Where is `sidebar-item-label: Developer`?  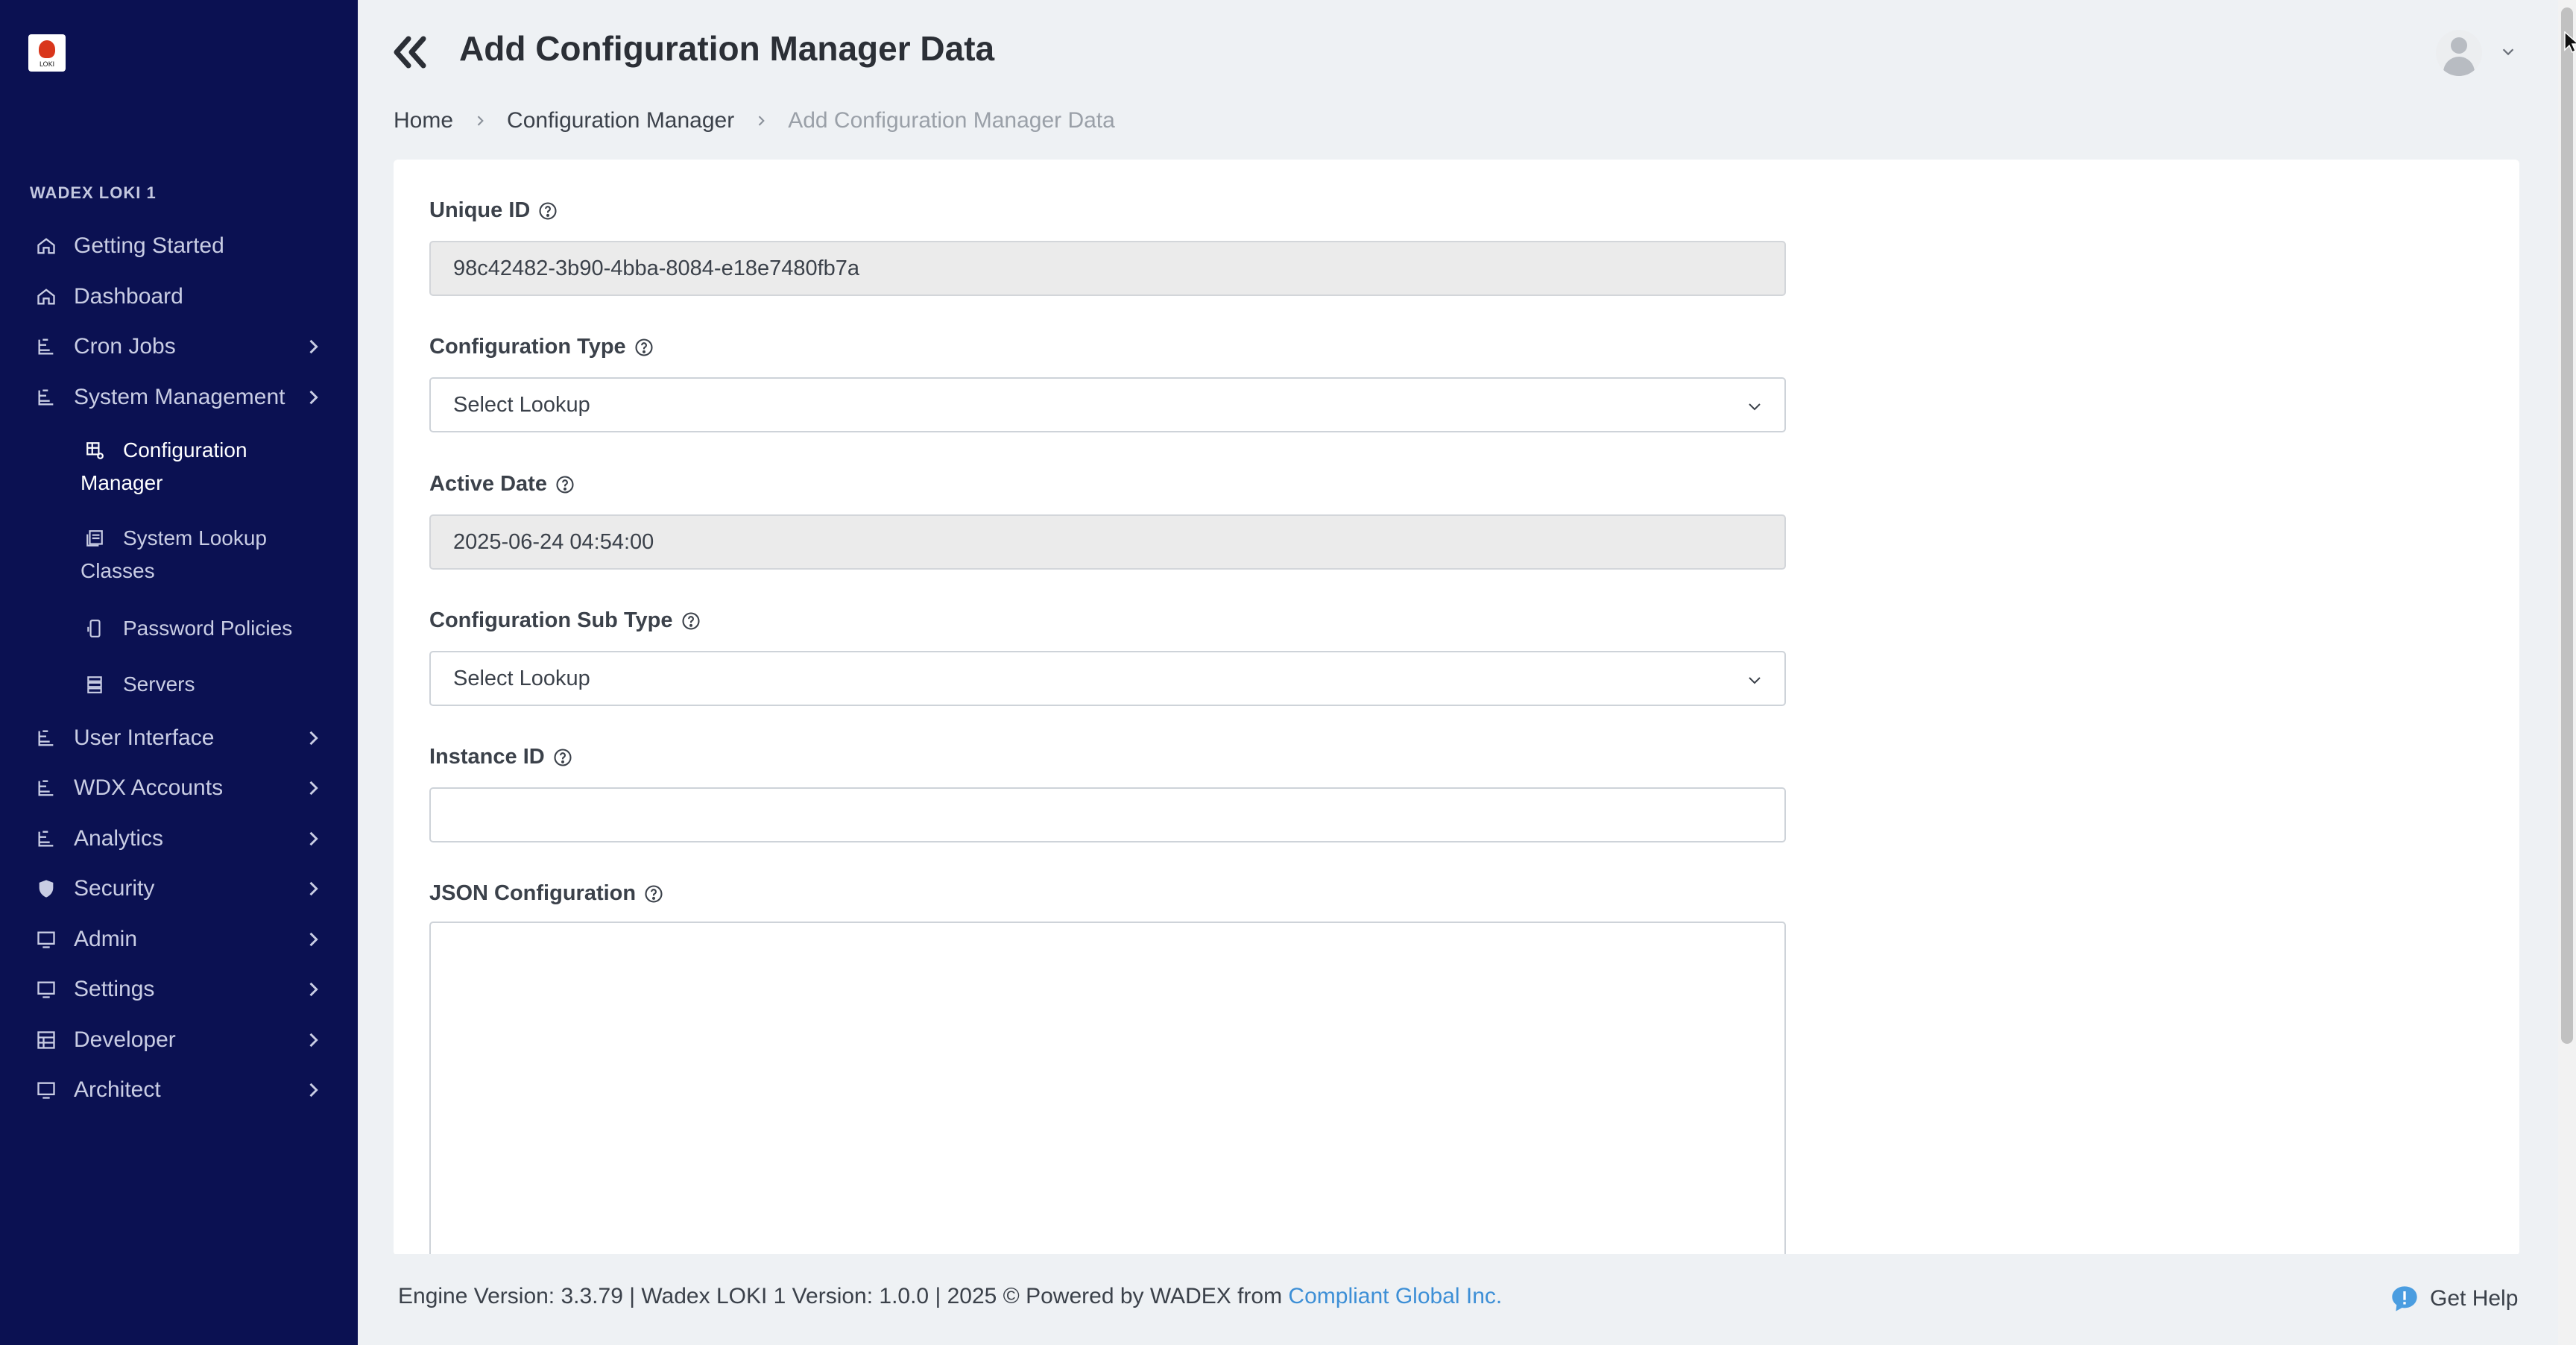 sidebar-item-label: Developer is located at coordinates (125, 1039).